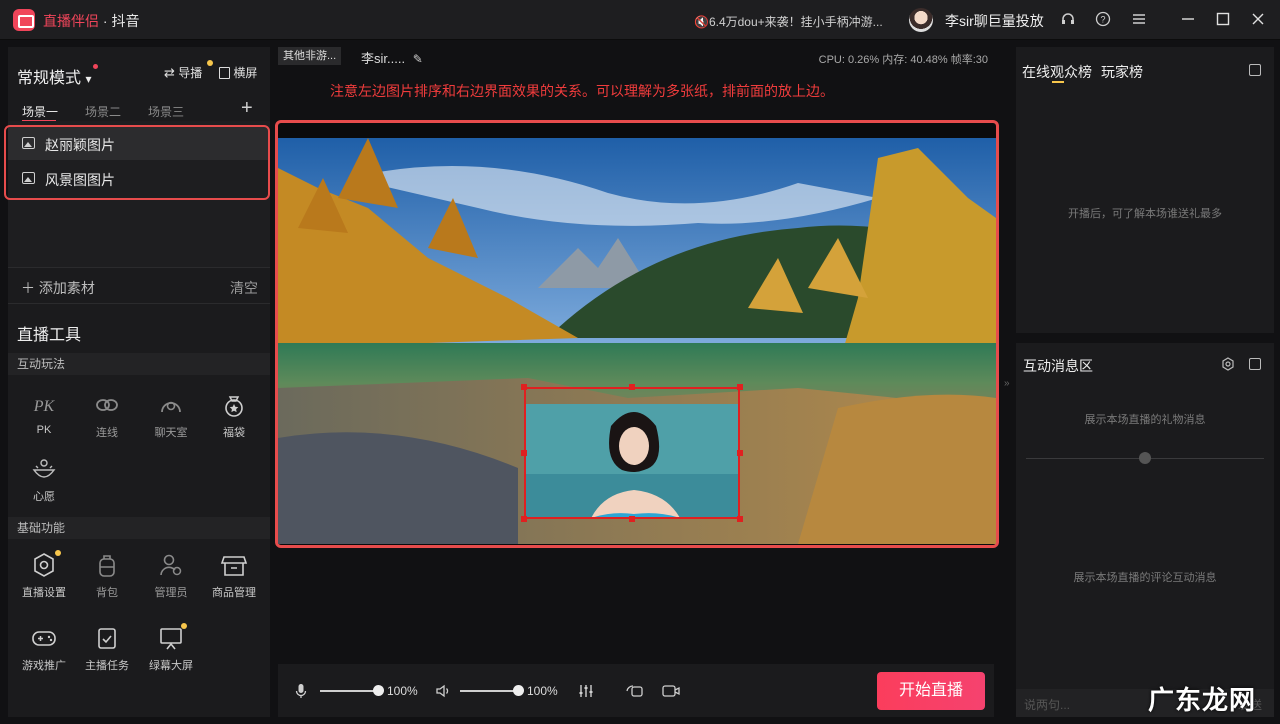 This screenshot has height=724, width=1280. What do you see at coordinates (632, 453) in the screenshot?
I see `portrait-image-overlay` at bounding box center [632, 453].